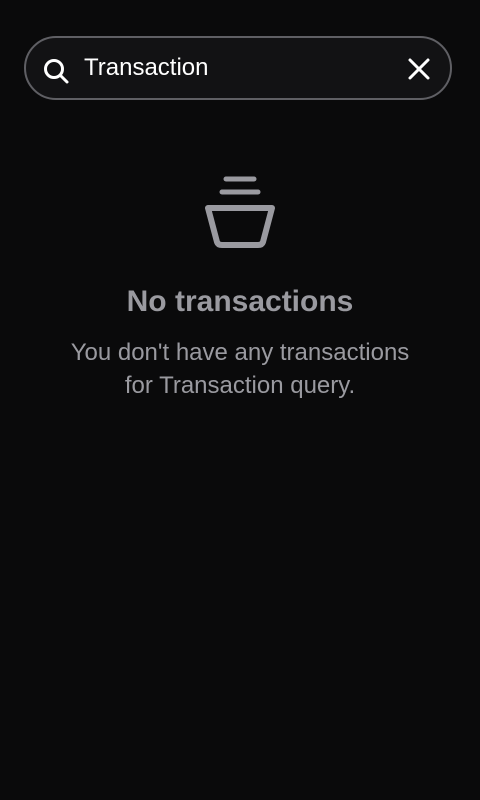  What do you see at coordinates (240, 212) in the screenshot?
I see `basket-icon` at bounding box center [240, 212].